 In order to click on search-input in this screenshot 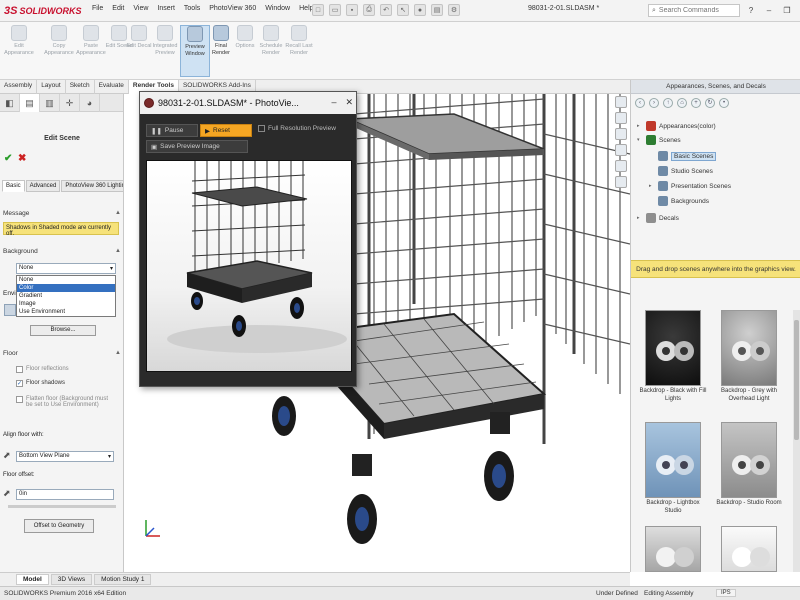, I will do `click(693, 10)`.